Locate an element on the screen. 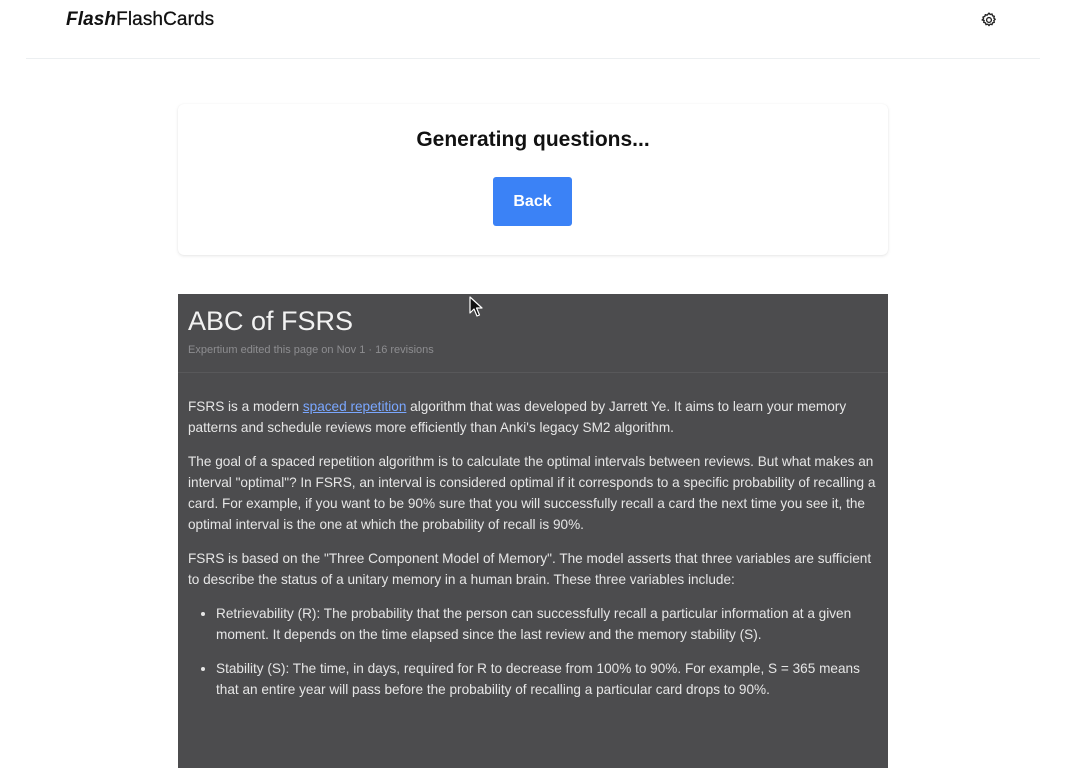  paragraph-text: FSRS is a modern is located at coordinates (245, 406).